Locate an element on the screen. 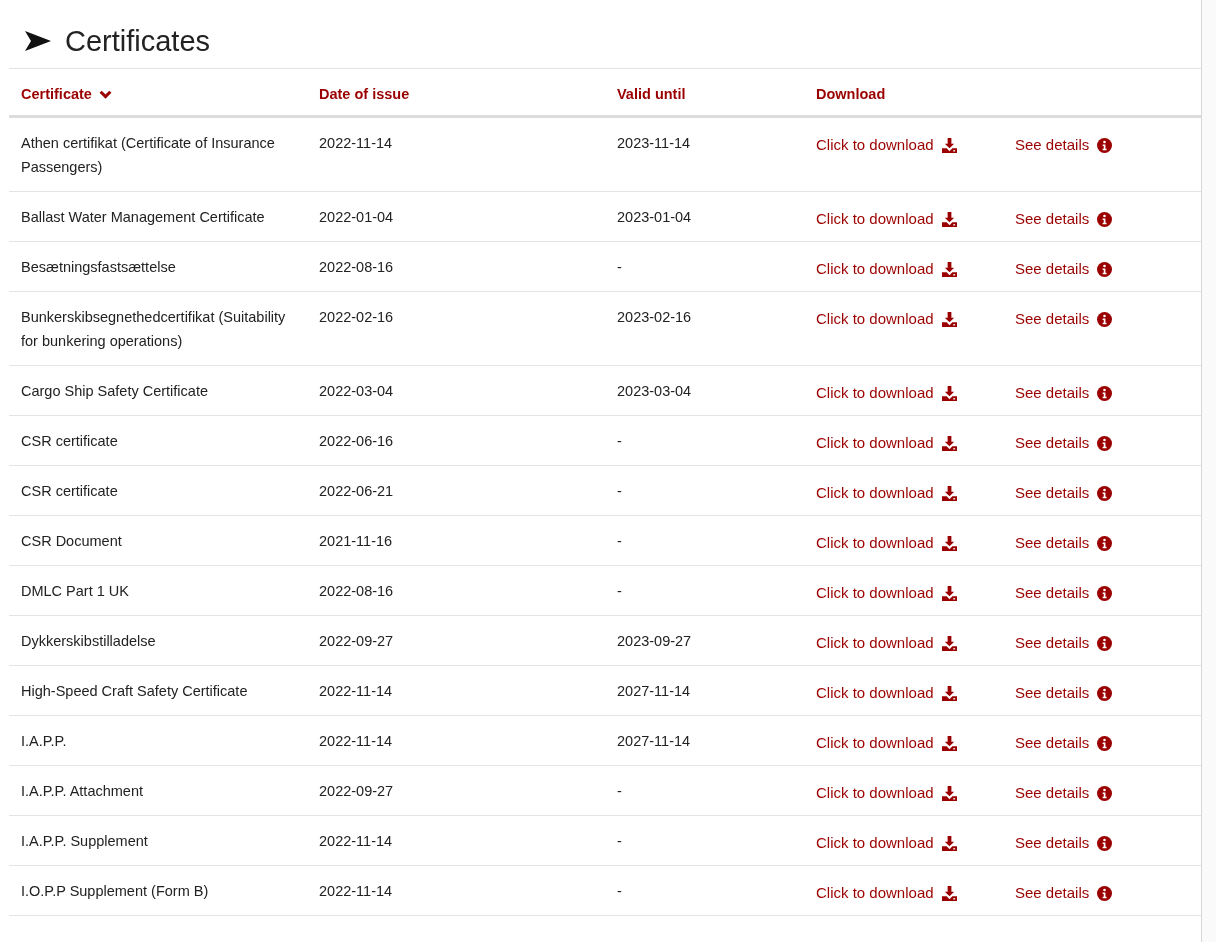 The image size is (1216, 942). valid-until-date: 2023-09-27 is located at coordinates (654, 641).